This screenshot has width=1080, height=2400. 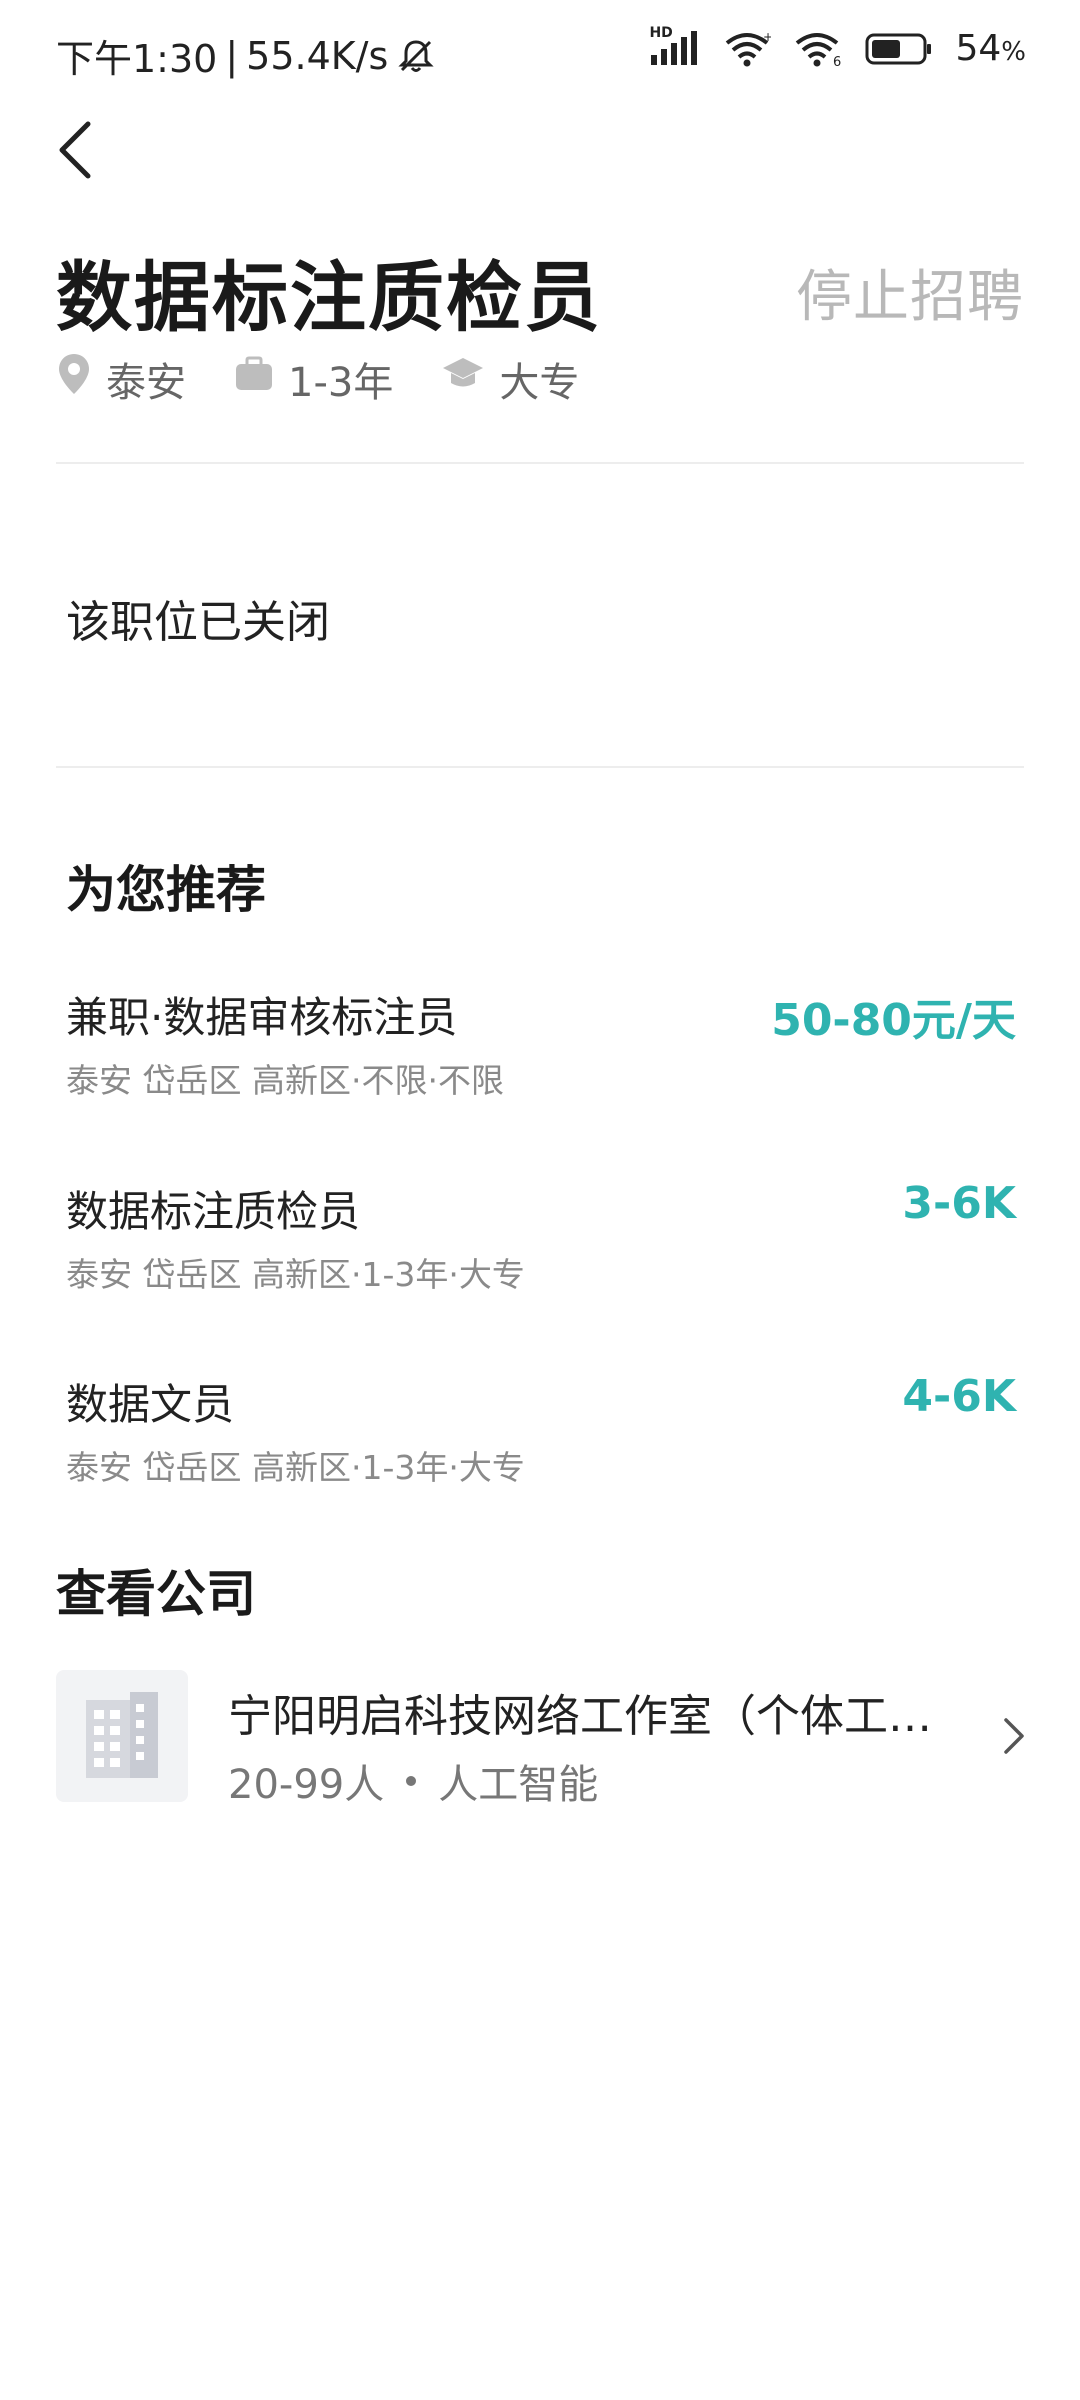 I want to click on building-icon, so click(x=122, y=1736).